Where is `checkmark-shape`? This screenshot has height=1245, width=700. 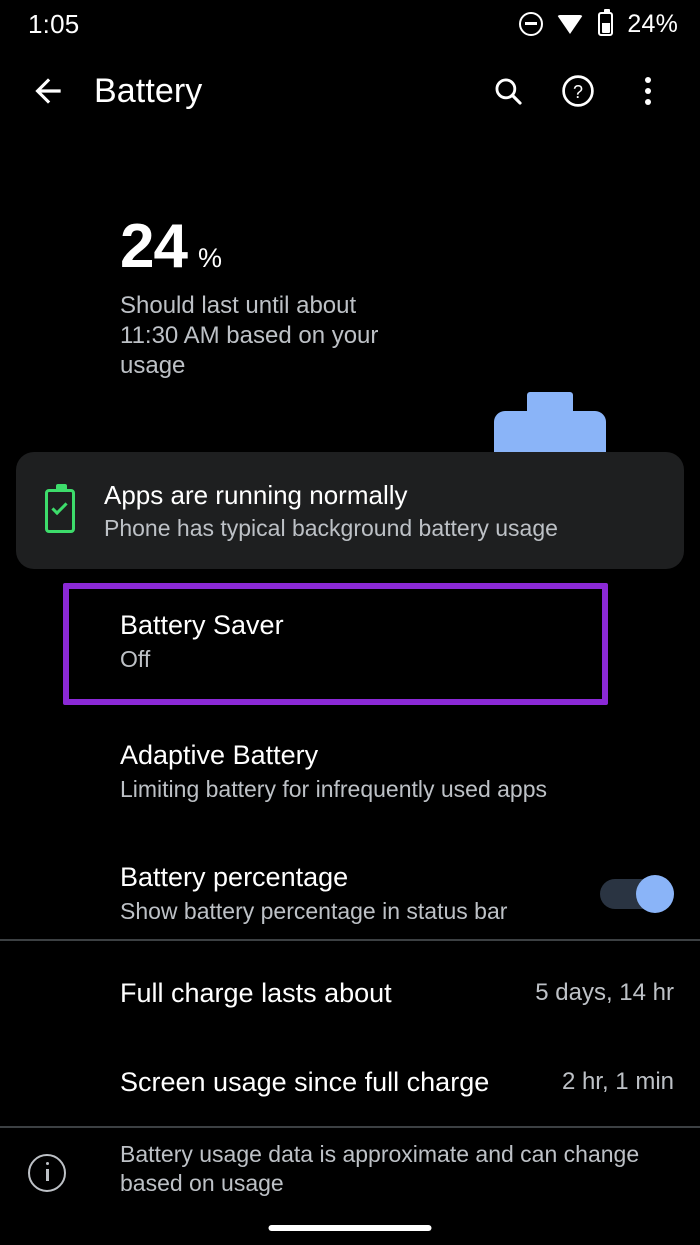 checkmark-shape is located at coordinates (59, 506).